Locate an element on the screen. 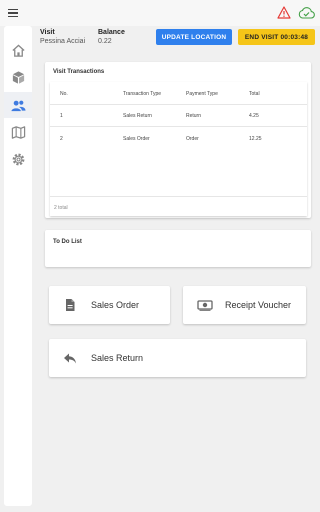  cell-total: 4.25 is located at coordinates (254, 116).